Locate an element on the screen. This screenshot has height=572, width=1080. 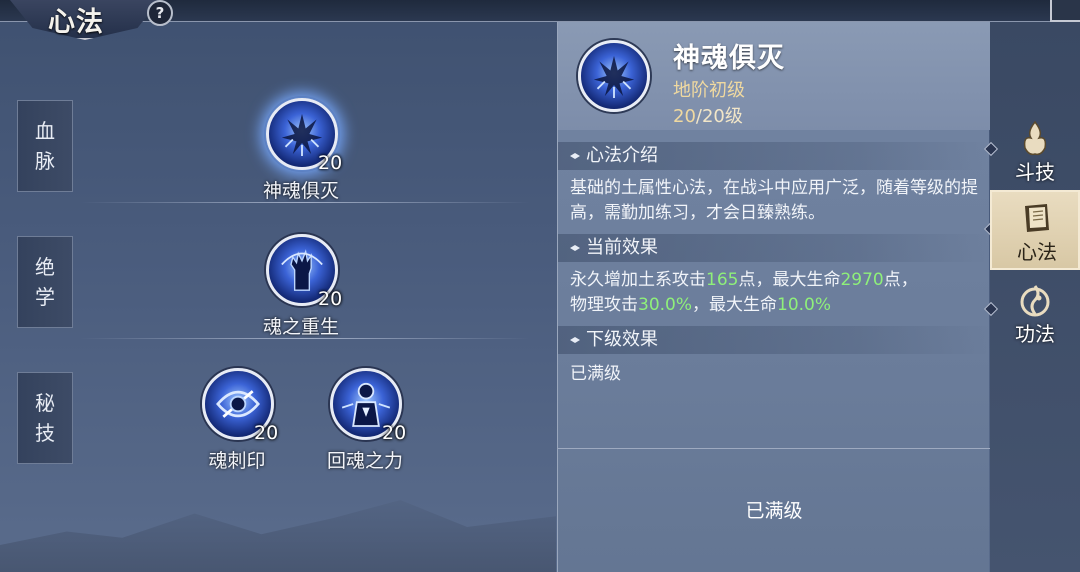
skill-grade: 地阶初级 is located at coordinates (709, 90).